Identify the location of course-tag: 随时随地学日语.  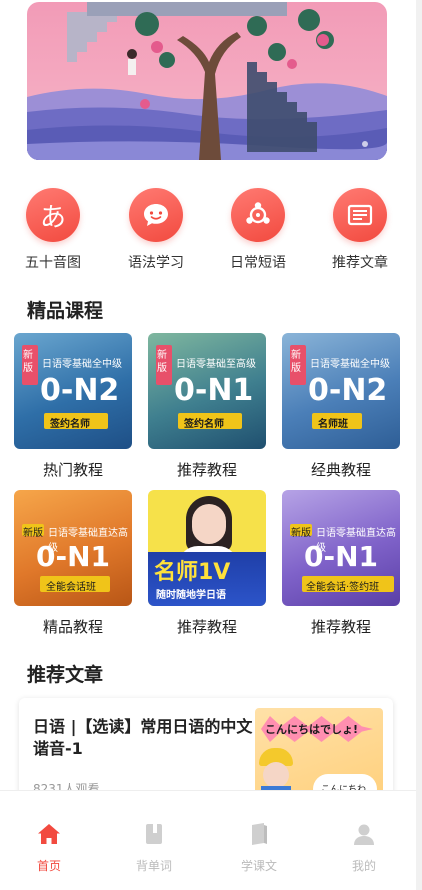
(191, 595).